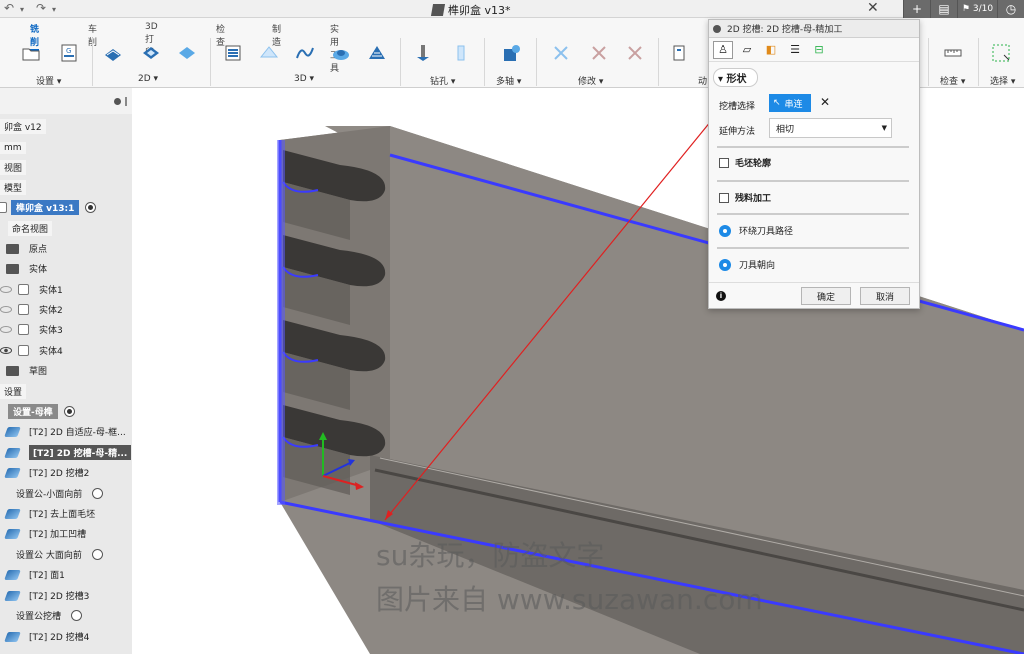 This screenshot has width=1024, height=654. I want to click on tree-node-body4: 实体4, so click(31, 350).